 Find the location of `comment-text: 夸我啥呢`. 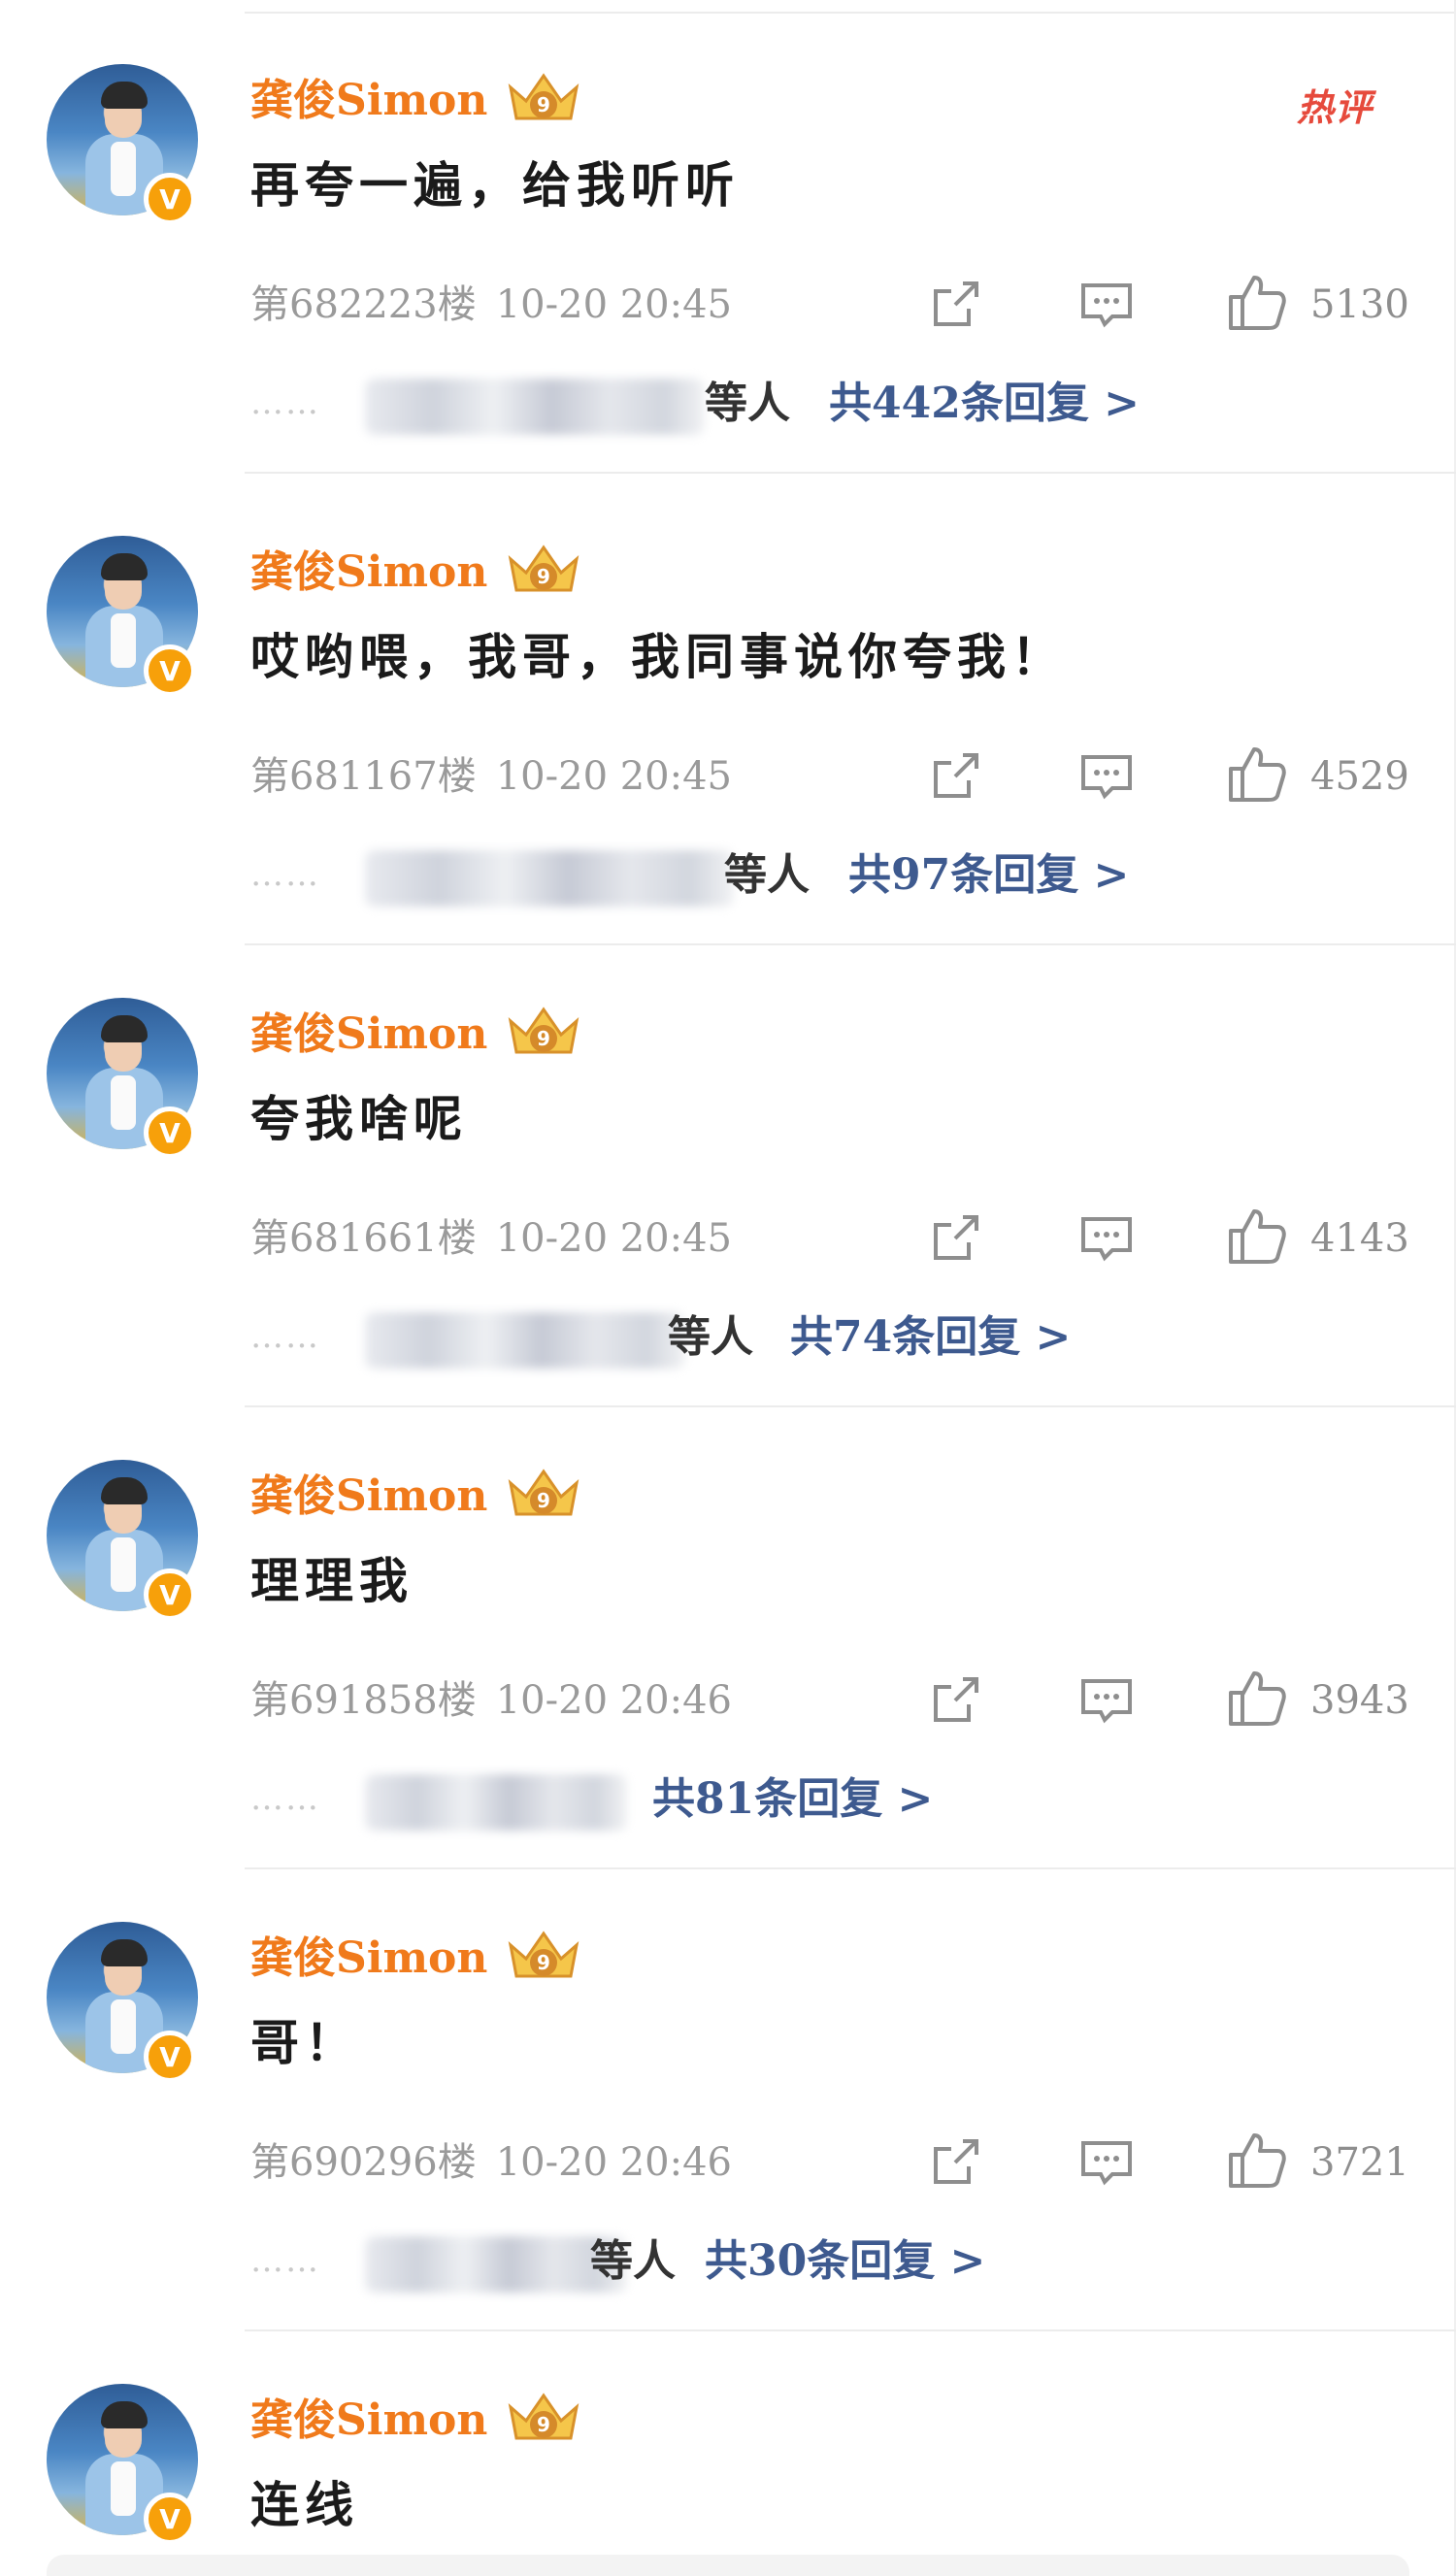

comment-text: 夸我啥呢 is located at coordinates (359, 1118).